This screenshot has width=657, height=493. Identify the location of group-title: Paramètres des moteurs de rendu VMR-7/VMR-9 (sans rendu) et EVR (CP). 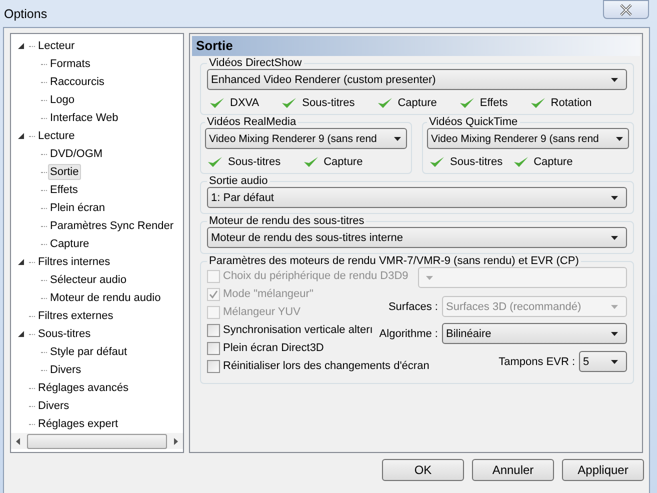
(394, 261).